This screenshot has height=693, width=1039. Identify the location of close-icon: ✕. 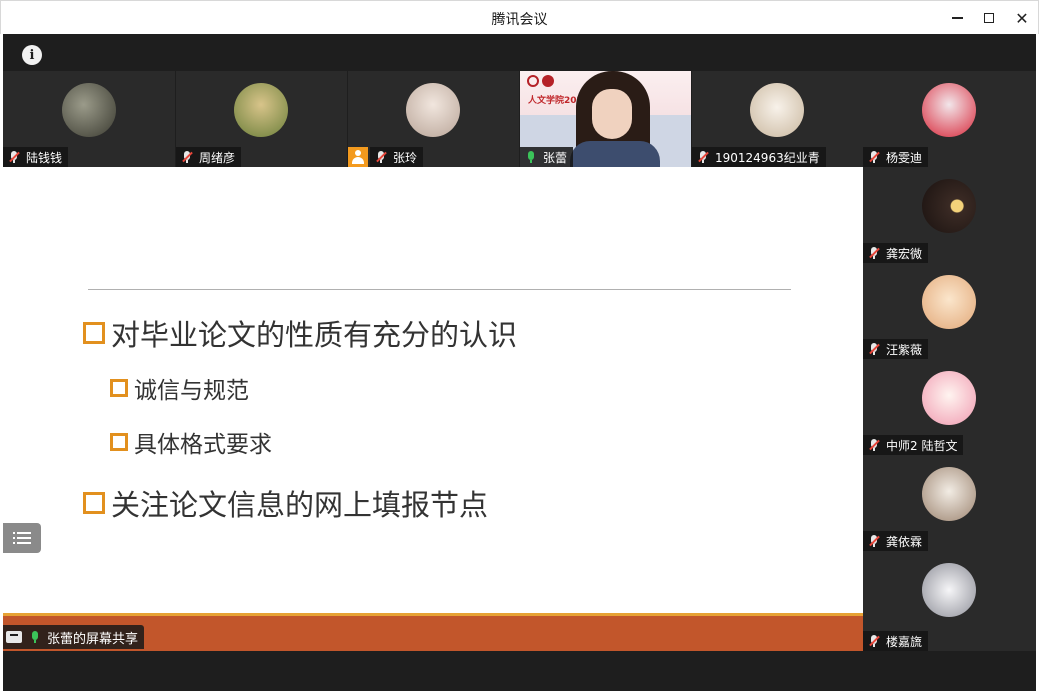
(1022, 18).